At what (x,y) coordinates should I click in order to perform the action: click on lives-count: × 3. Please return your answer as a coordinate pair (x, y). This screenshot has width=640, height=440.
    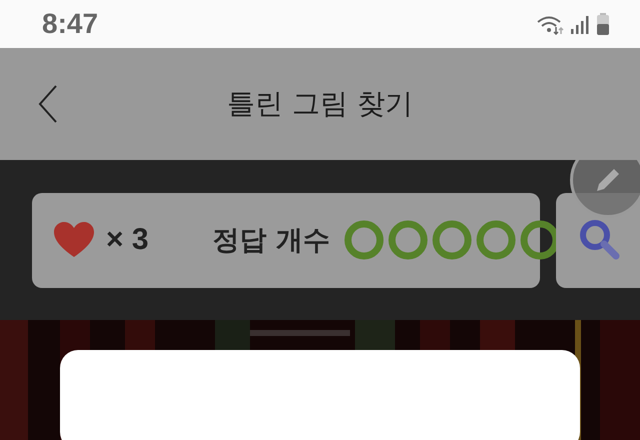
    Looking at the image, I should click on (127, 240).